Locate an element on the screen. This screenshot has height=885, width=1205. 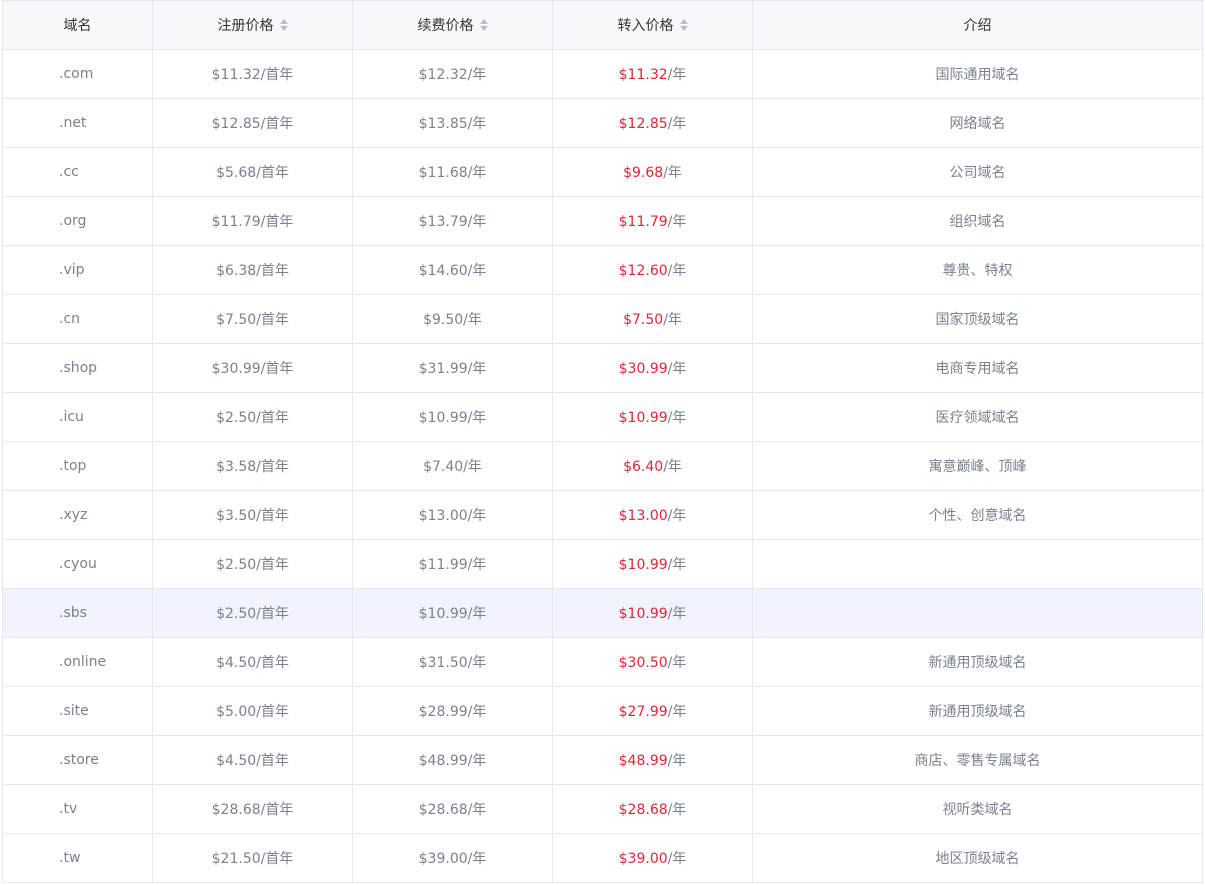
table-row: .top $3.58/首年 $7.40/年 $6.40/年 寓意巅峰、顶峰 is located at coordinates (602, 466).